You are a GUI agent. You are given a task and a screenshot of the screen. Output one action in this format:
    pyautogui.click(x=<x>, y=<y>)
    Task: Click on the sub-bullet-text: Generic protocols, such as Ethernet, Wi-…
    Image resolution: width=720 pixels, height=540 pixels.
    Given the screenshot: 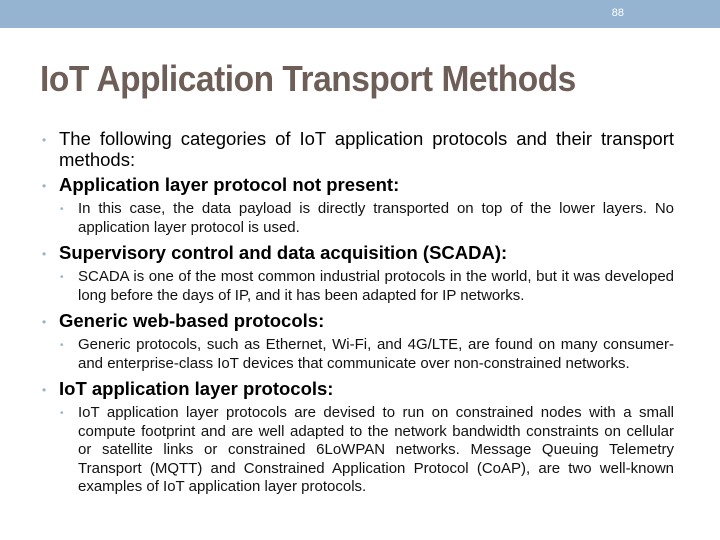 What is the action you would take?
    pyautogui.click(x=376, y=354)
    